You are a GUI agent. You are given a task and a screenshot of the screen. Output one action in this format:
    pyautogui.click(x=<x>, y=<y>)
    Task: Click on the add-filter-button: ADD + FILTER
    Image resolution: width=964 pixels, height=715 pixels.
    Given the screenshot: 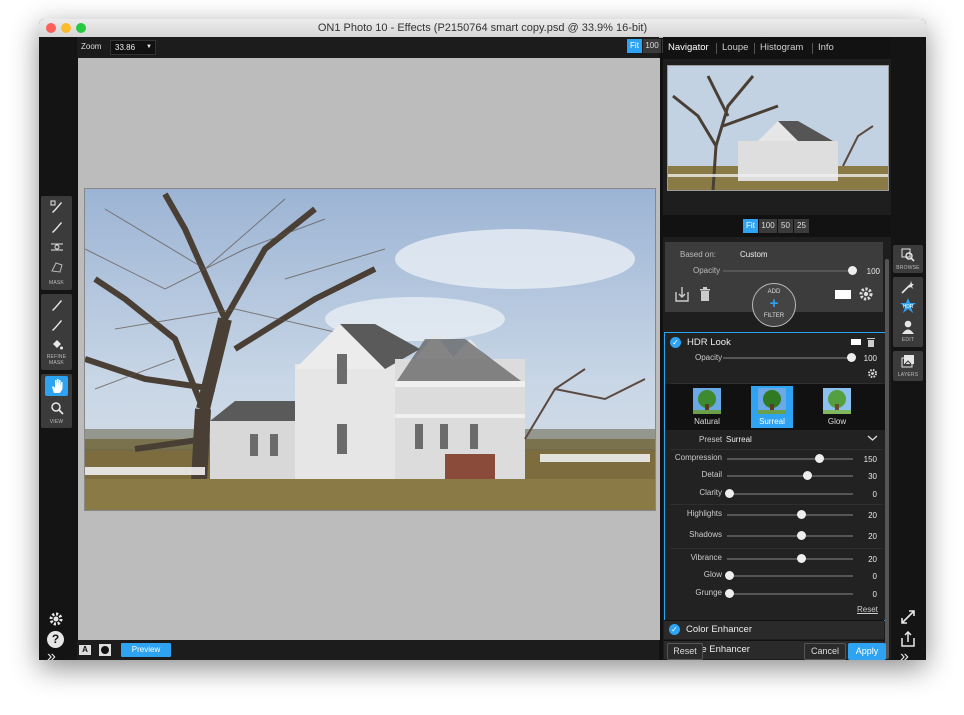 What is the action you would take?
    pyautogui.click(x=774, y=305)
    